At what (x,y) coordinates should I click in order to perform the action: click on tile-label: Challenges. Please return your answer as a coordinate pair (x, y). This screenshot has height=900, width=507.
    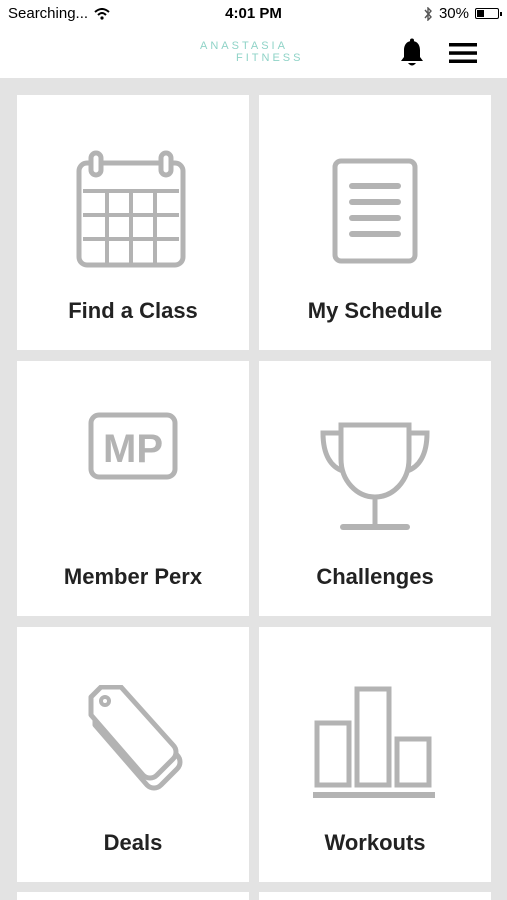
    Looking at the image, I should click on (375, 576).